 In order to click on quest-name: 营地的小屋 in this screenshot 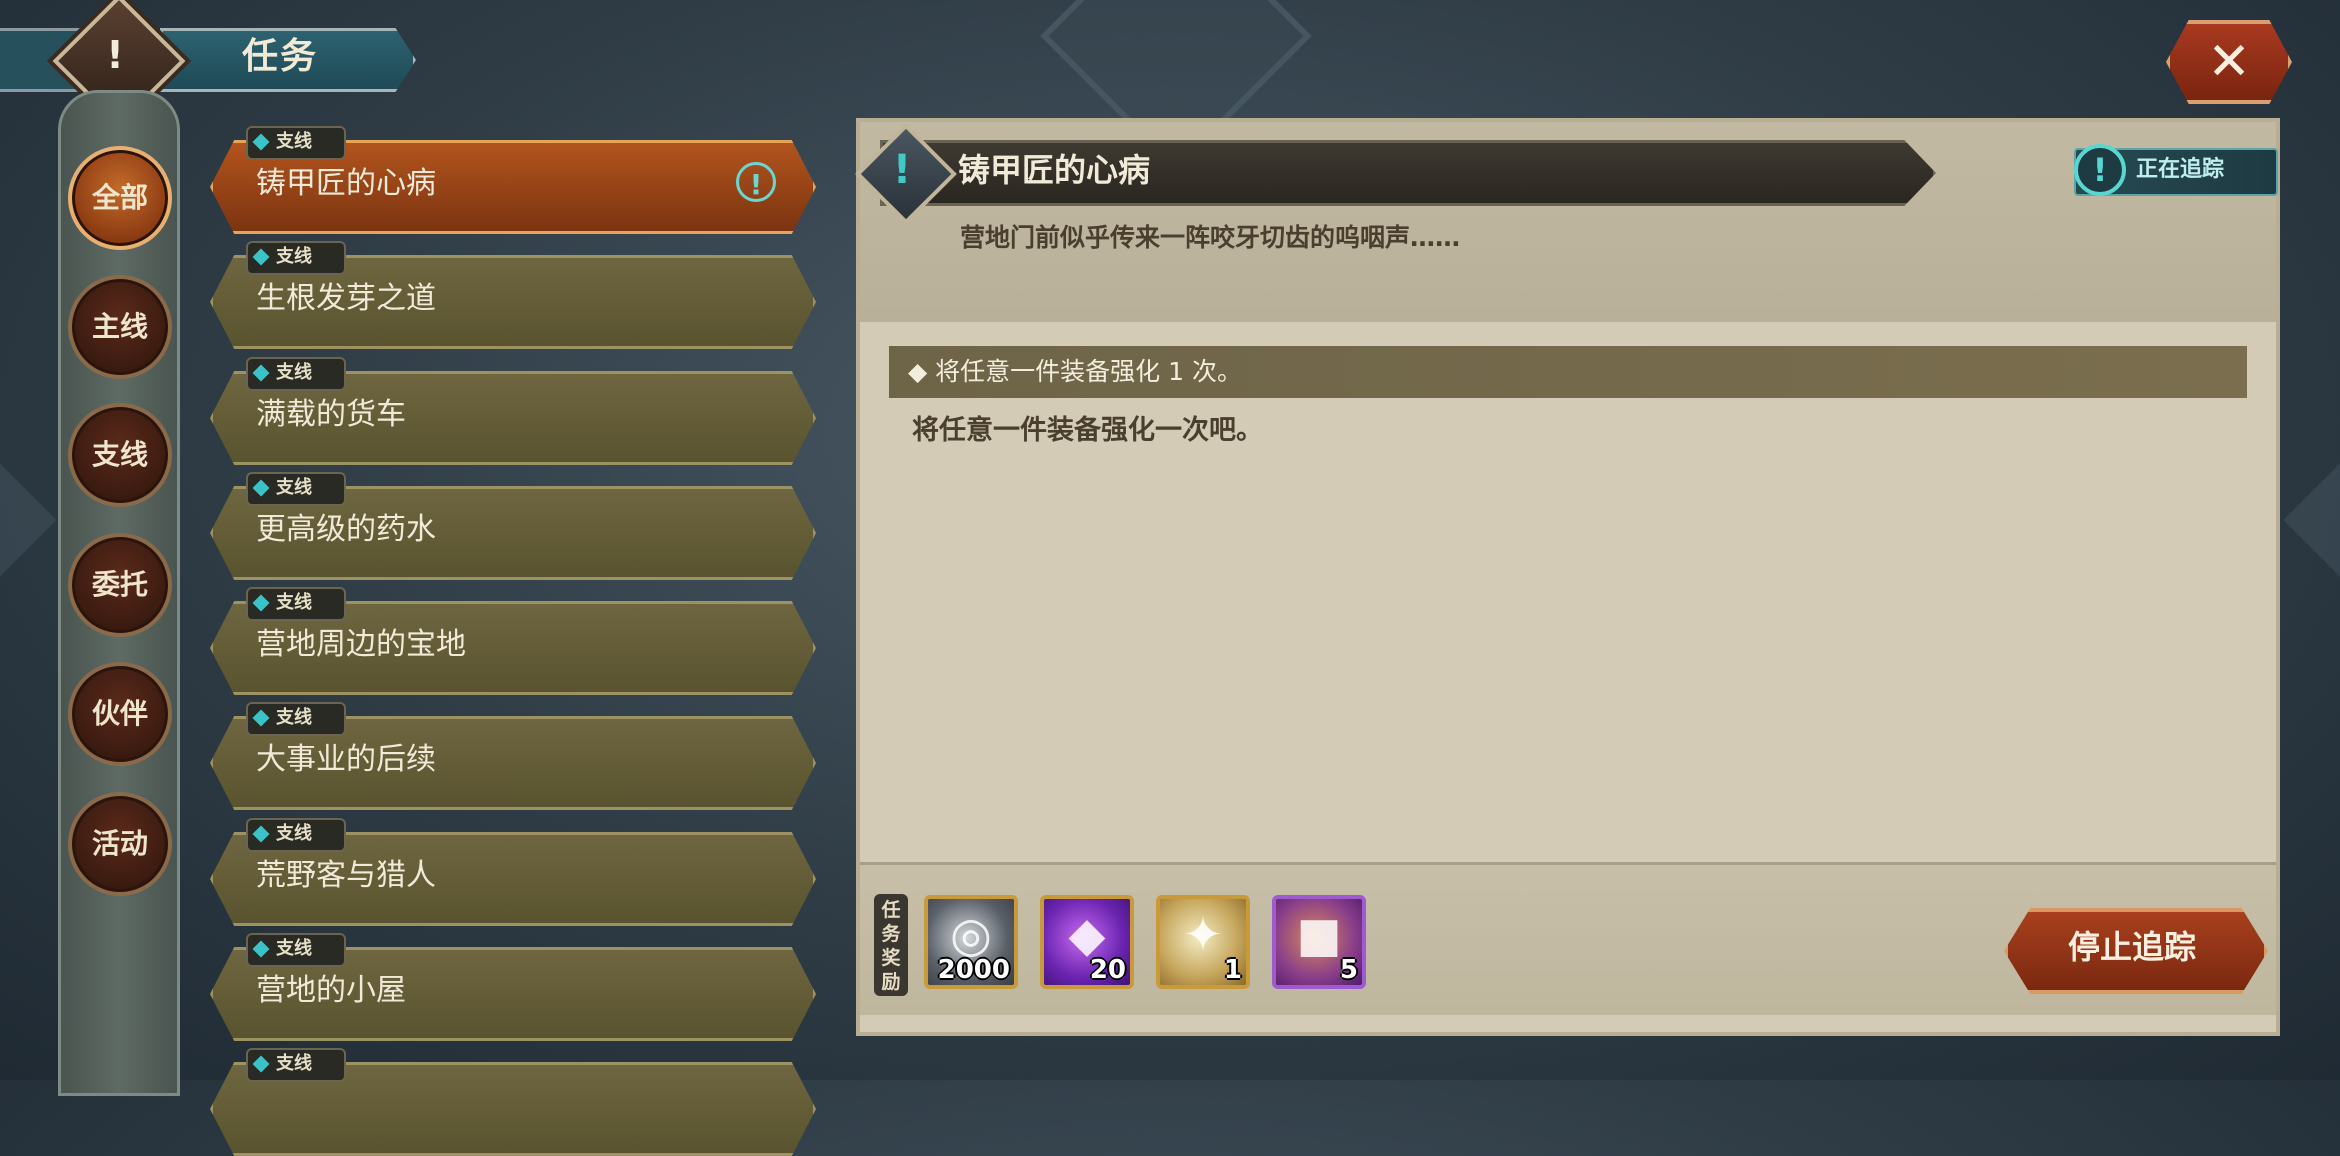, I will do `click(331, 990)`.